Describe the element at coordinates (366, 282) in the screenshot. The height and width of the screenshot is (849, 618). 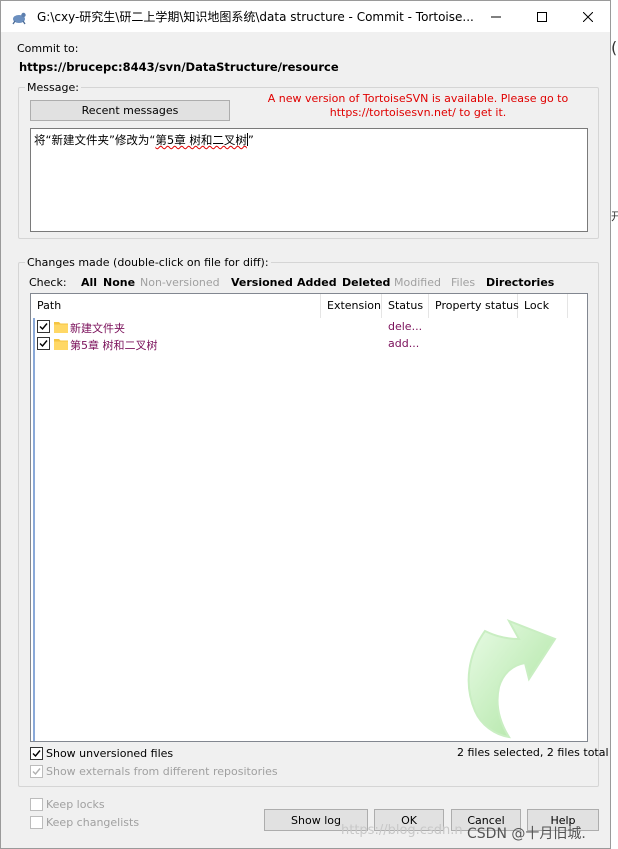
I see `filter-deleted: Deleted` at that location.